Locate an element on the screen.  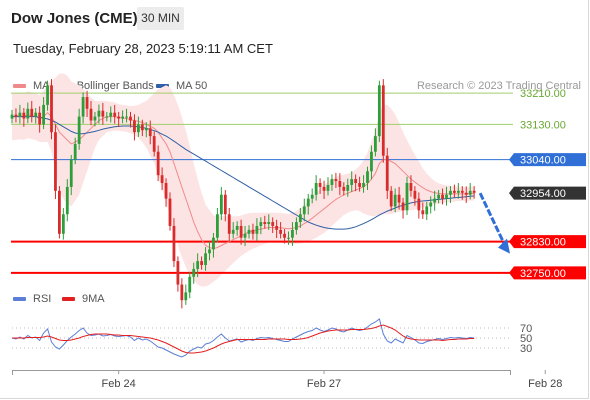
level-label-text: 33130.00 is located at coordinates (543, 125).